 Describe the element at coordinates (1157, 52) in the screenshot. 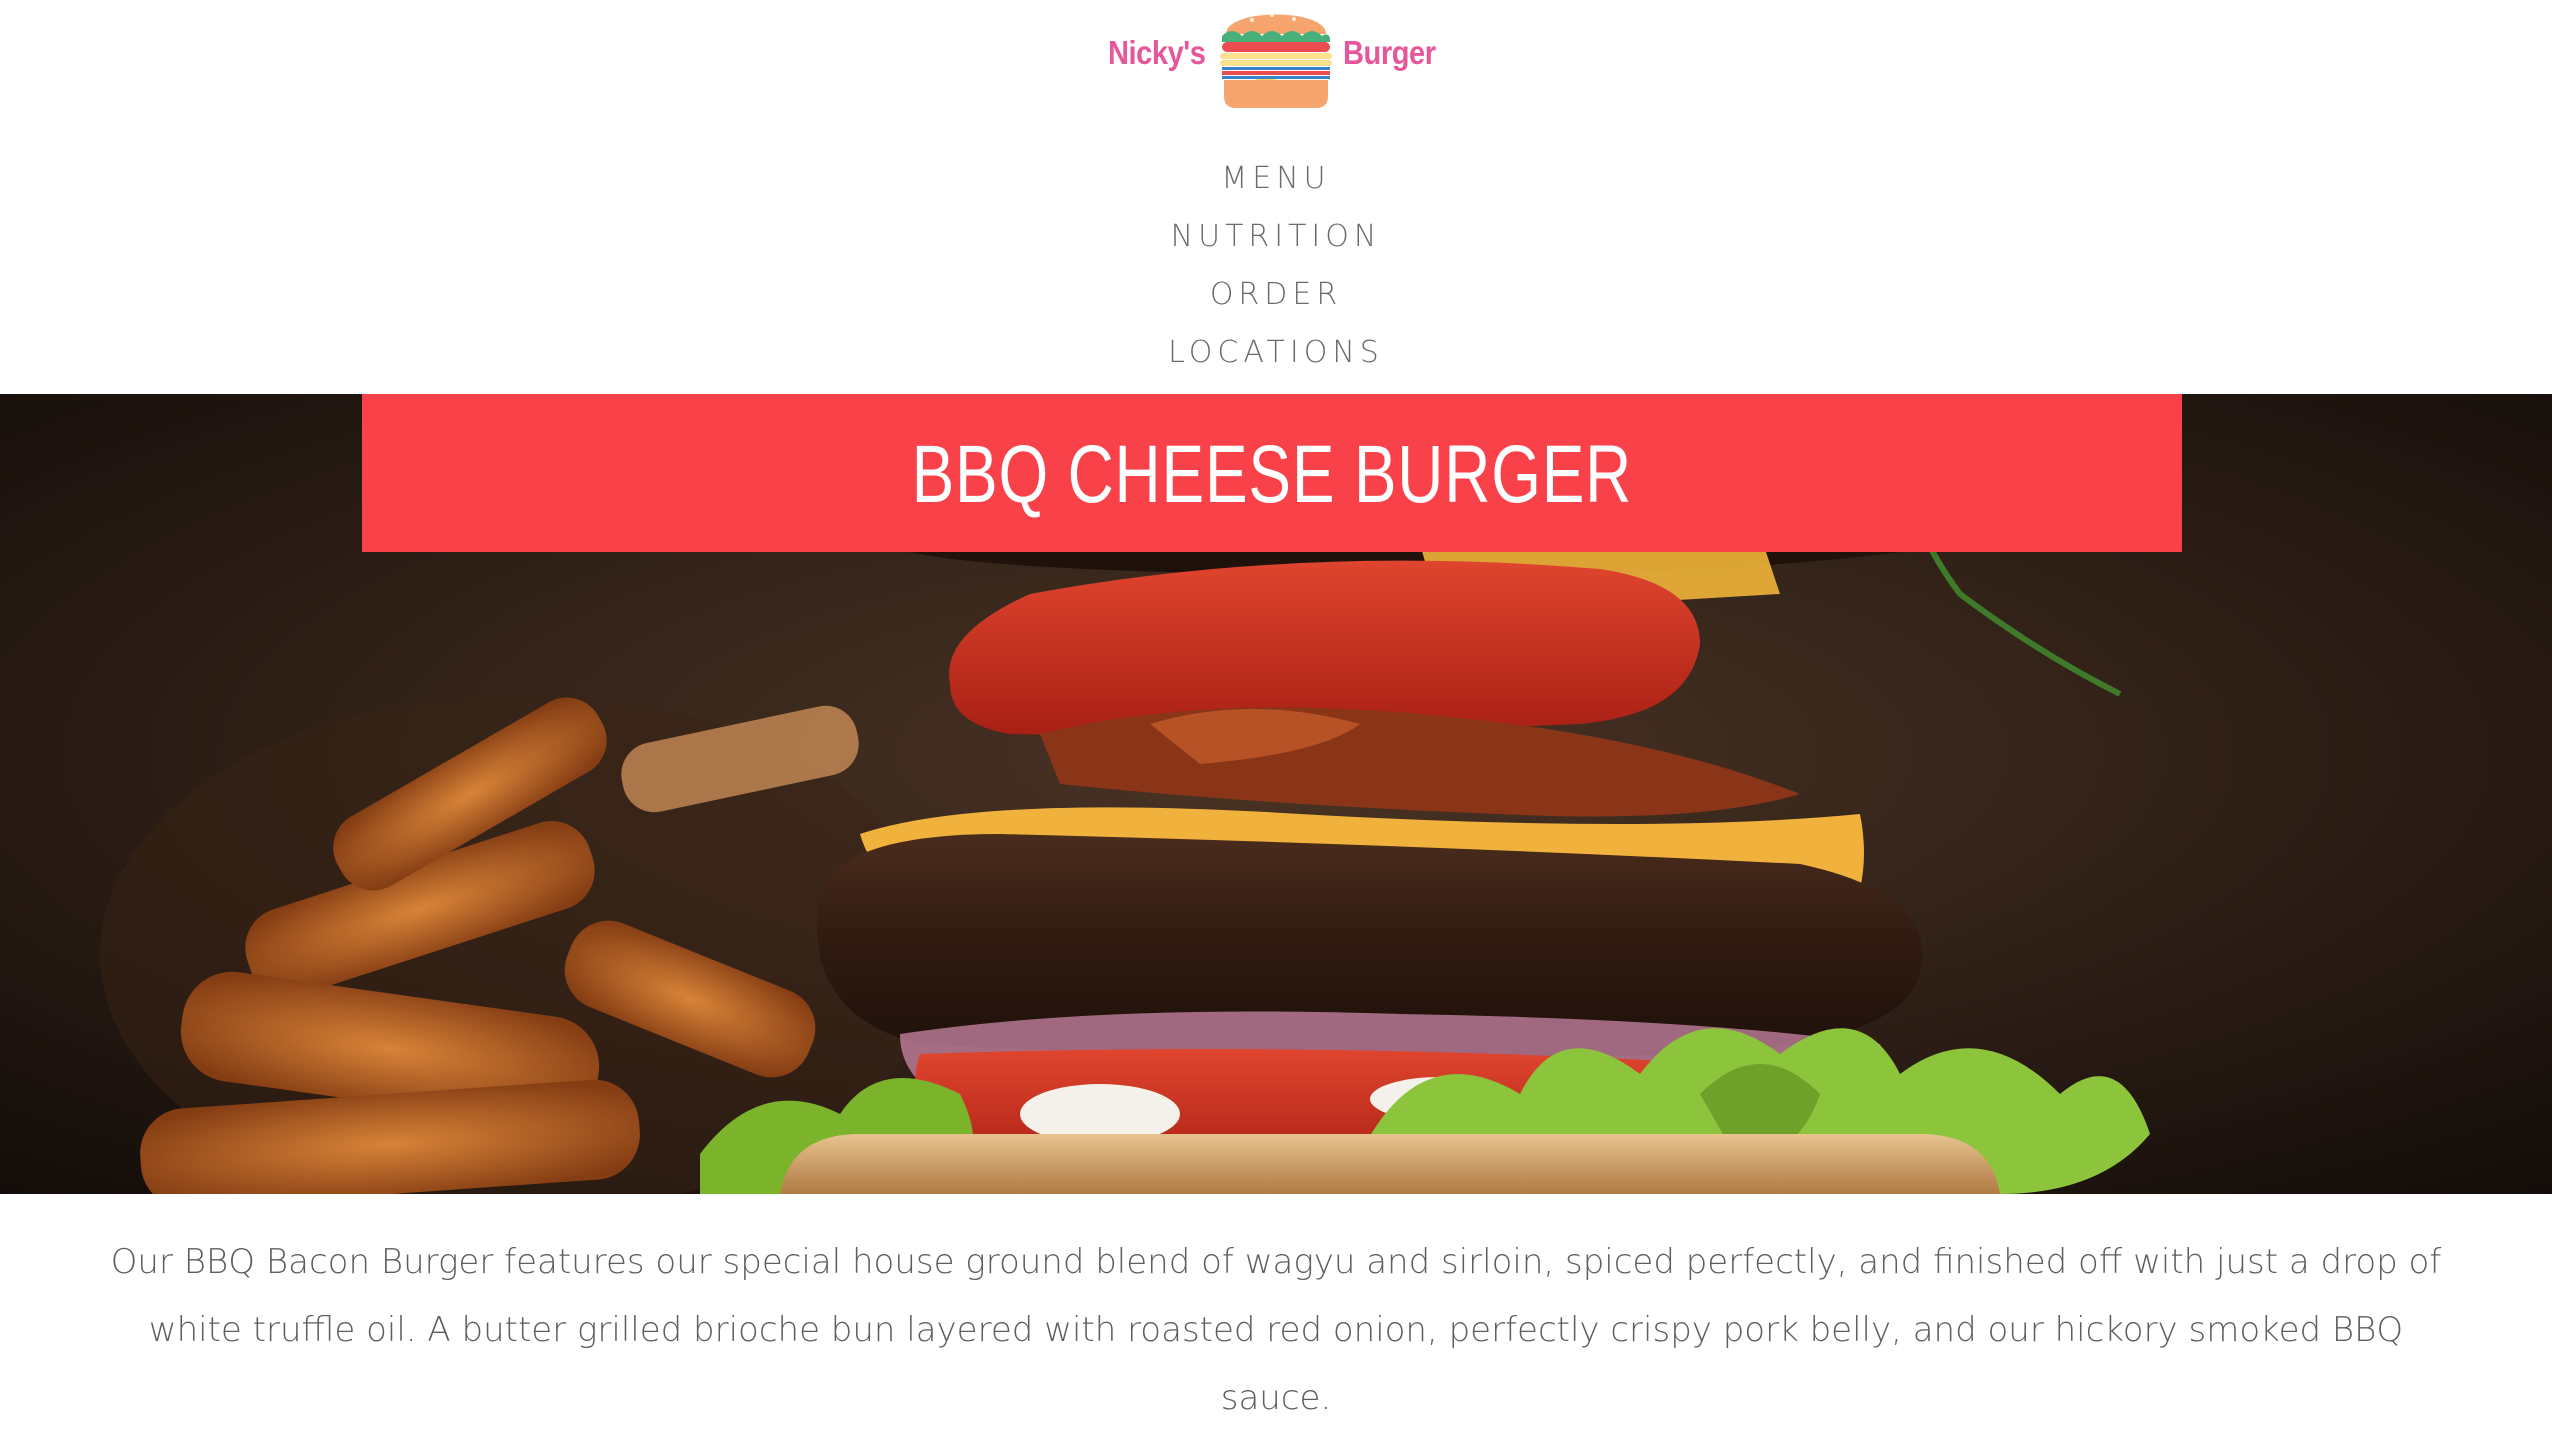

I see `logo-text-nickys: Nicky's` at that location.